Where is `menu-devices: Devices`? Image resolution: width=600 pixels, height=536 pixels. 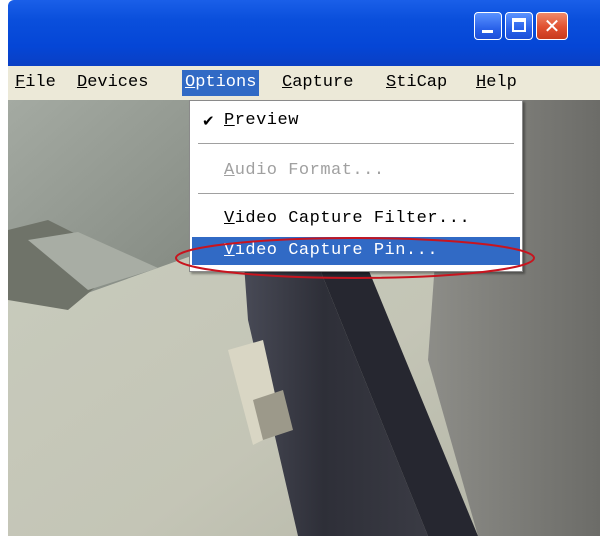 menu-devices: Devices is located at coordinates (112, 83).